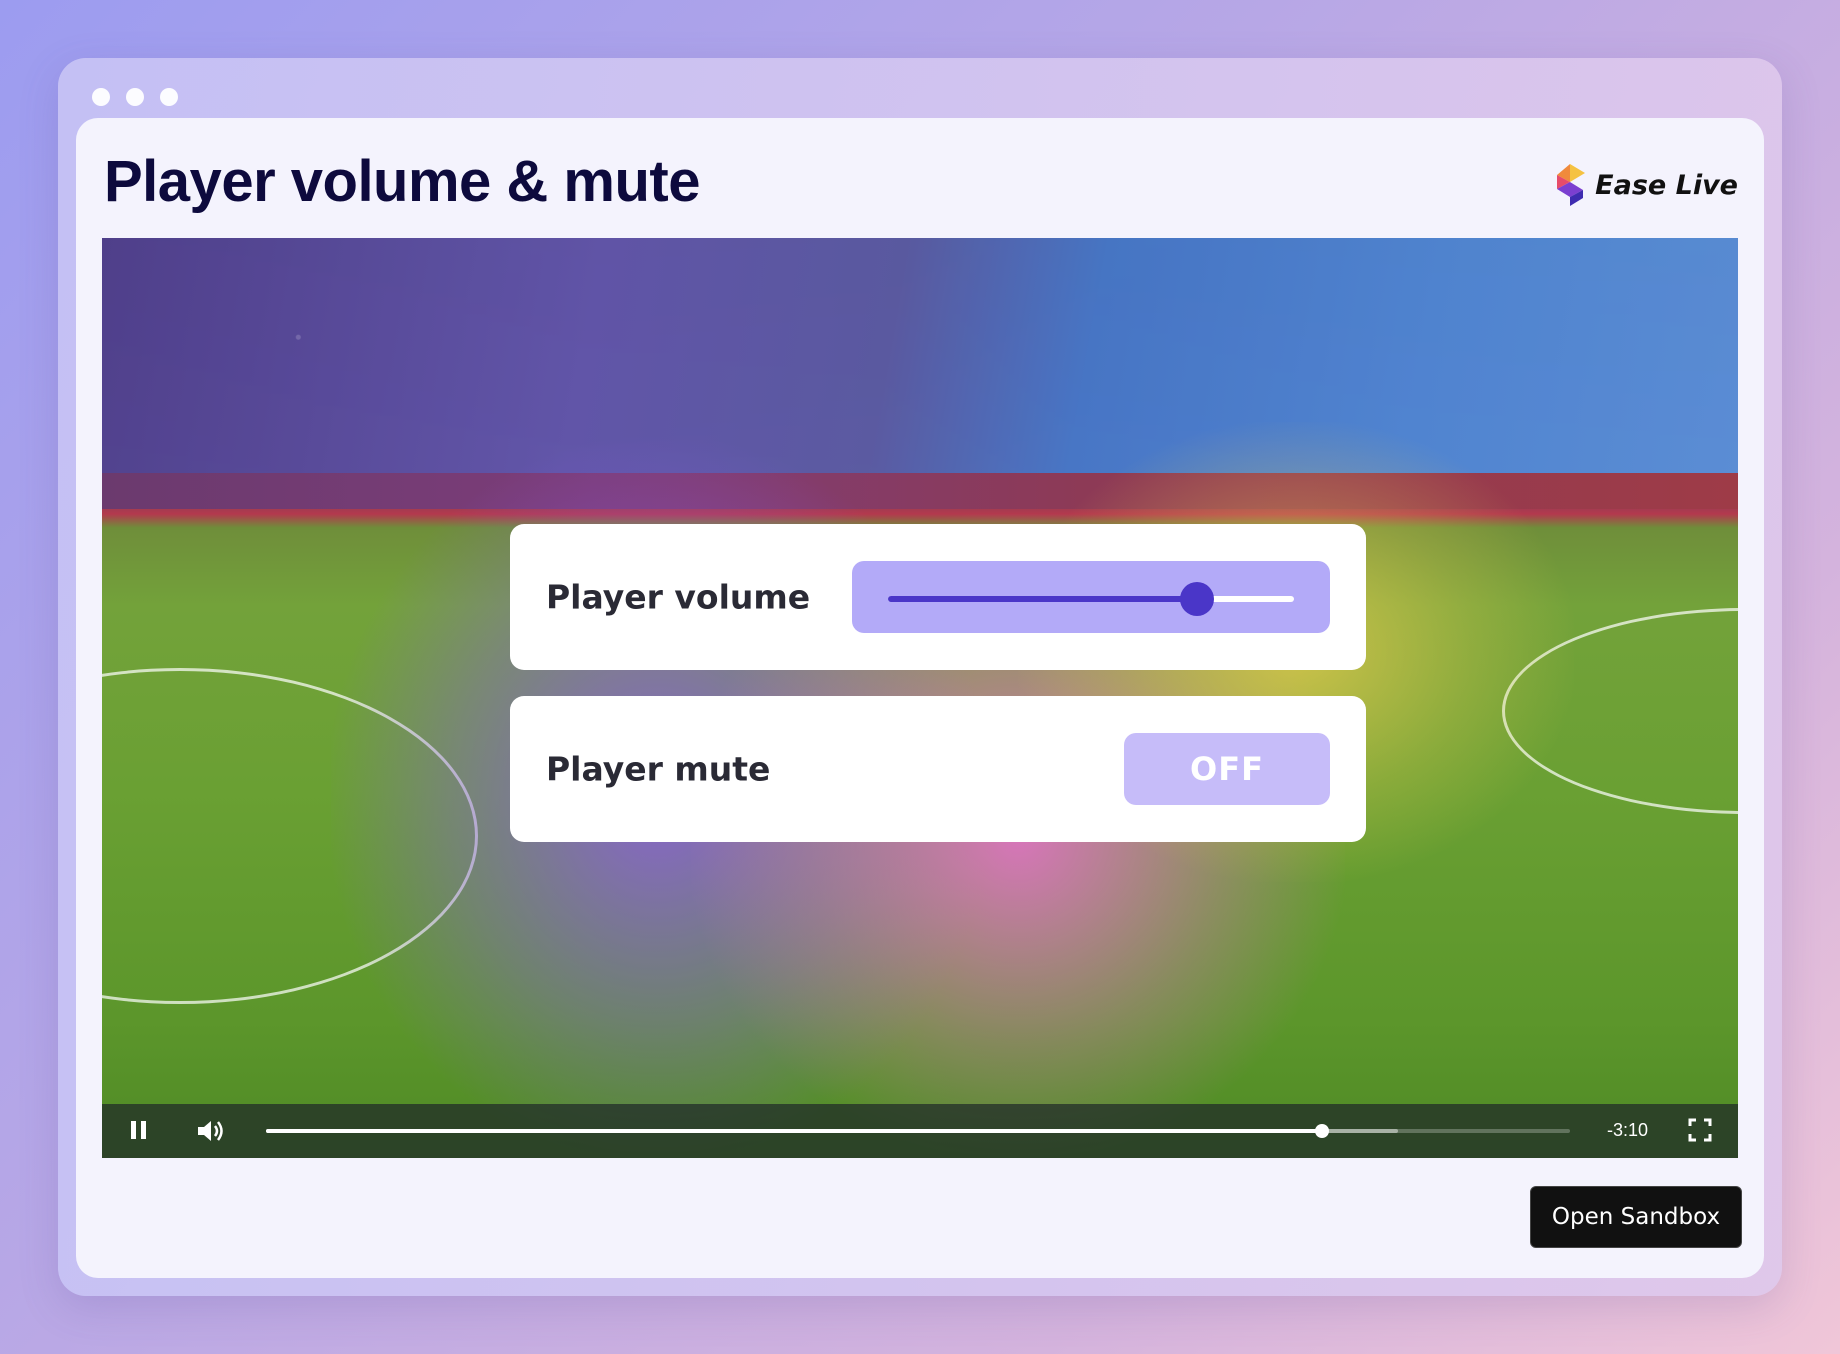 This screenshot has height=1354, width=1840. I want to click on window-controls, so click(135, 97).